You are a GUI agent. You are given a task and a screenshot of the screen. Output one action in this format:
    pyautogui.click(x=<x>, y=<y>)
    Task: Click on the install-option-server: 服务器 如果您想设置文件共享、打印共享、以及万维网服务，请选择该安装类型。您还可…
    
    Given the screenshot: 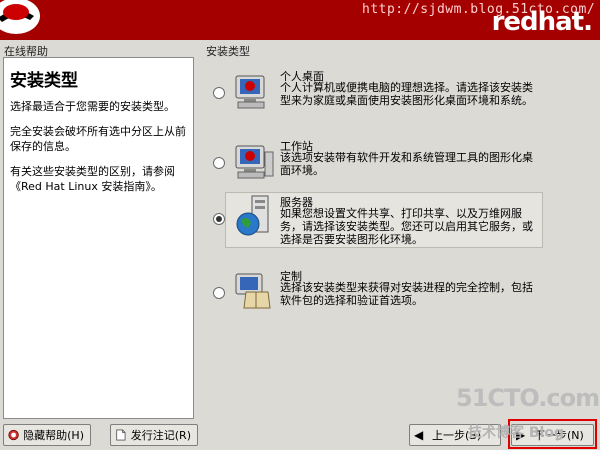 What is the action you would take?
    pyautogui.click(x=398, y=224)
    